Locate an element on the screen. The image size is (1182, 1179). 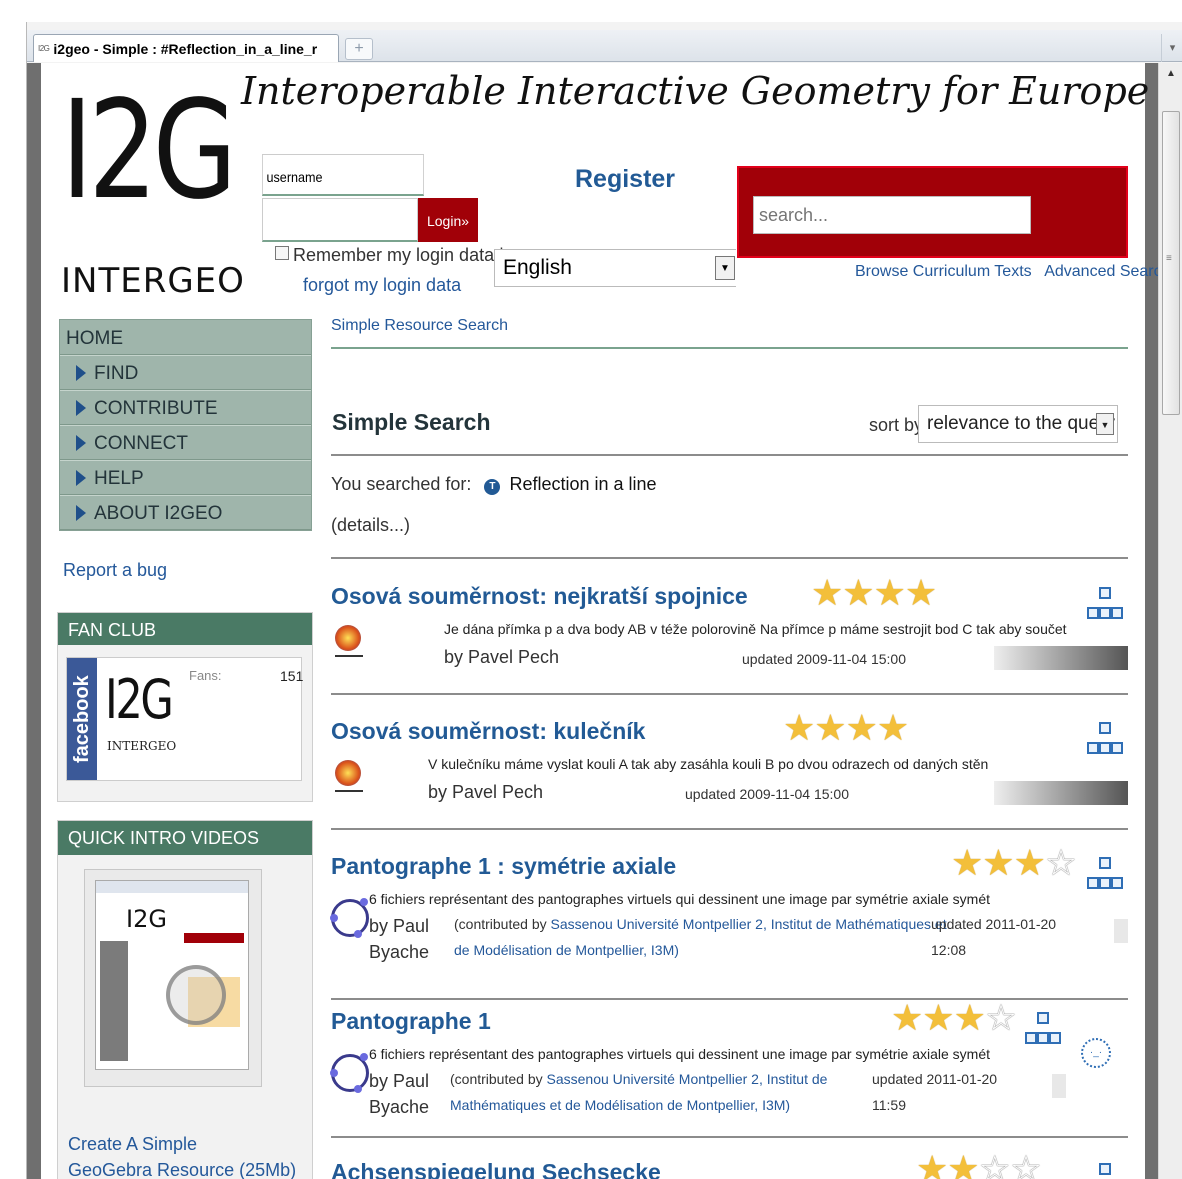
facebook-logo: facebook is located at coordinates (82, 719).